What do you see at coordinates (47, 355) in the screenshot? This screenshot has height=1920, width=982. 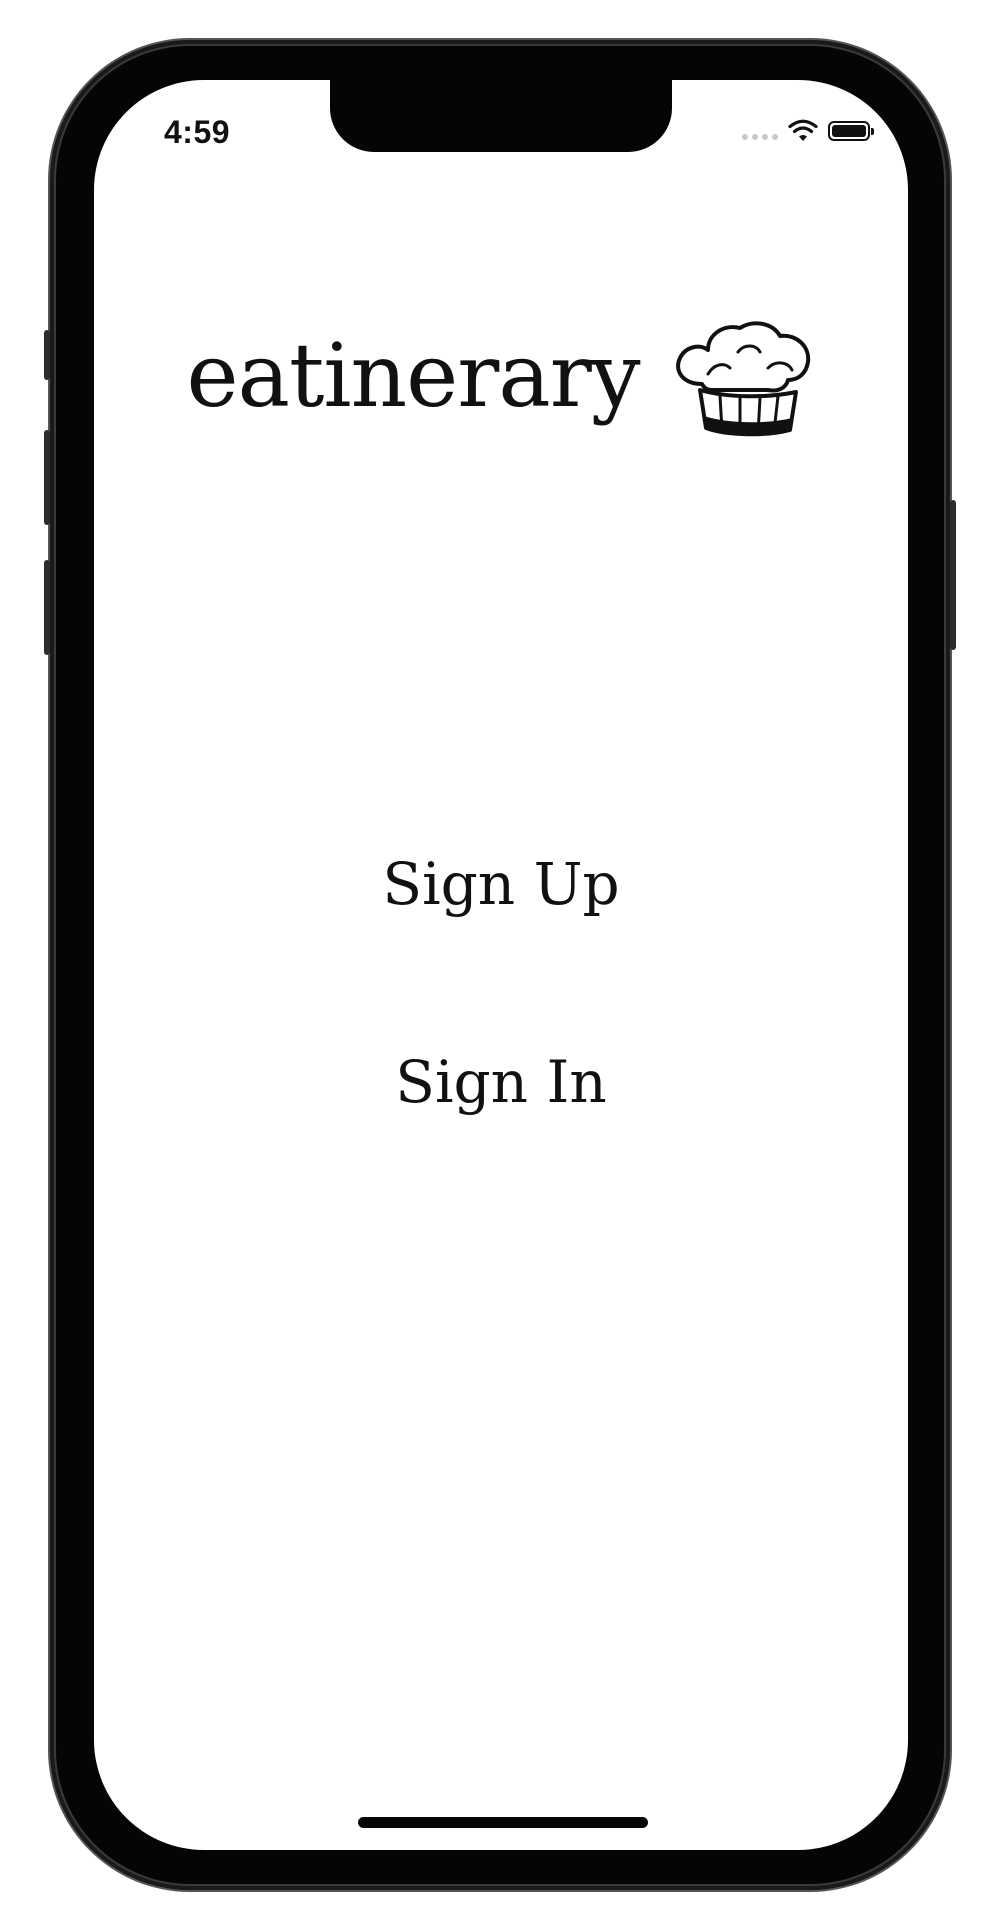 I see `mute-switch` at bounding box center [47, 355].